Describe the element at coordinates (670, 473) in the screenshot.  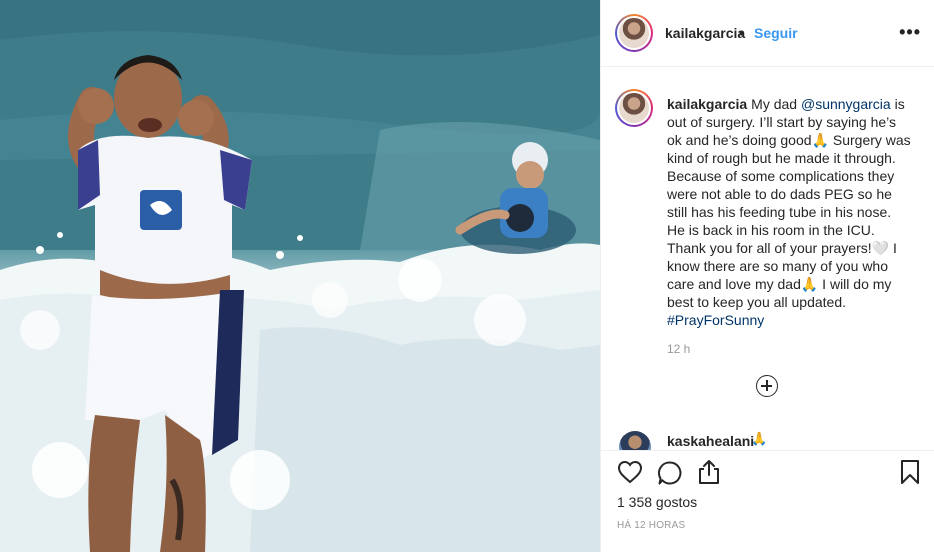
I see `comment-icon` at that location.